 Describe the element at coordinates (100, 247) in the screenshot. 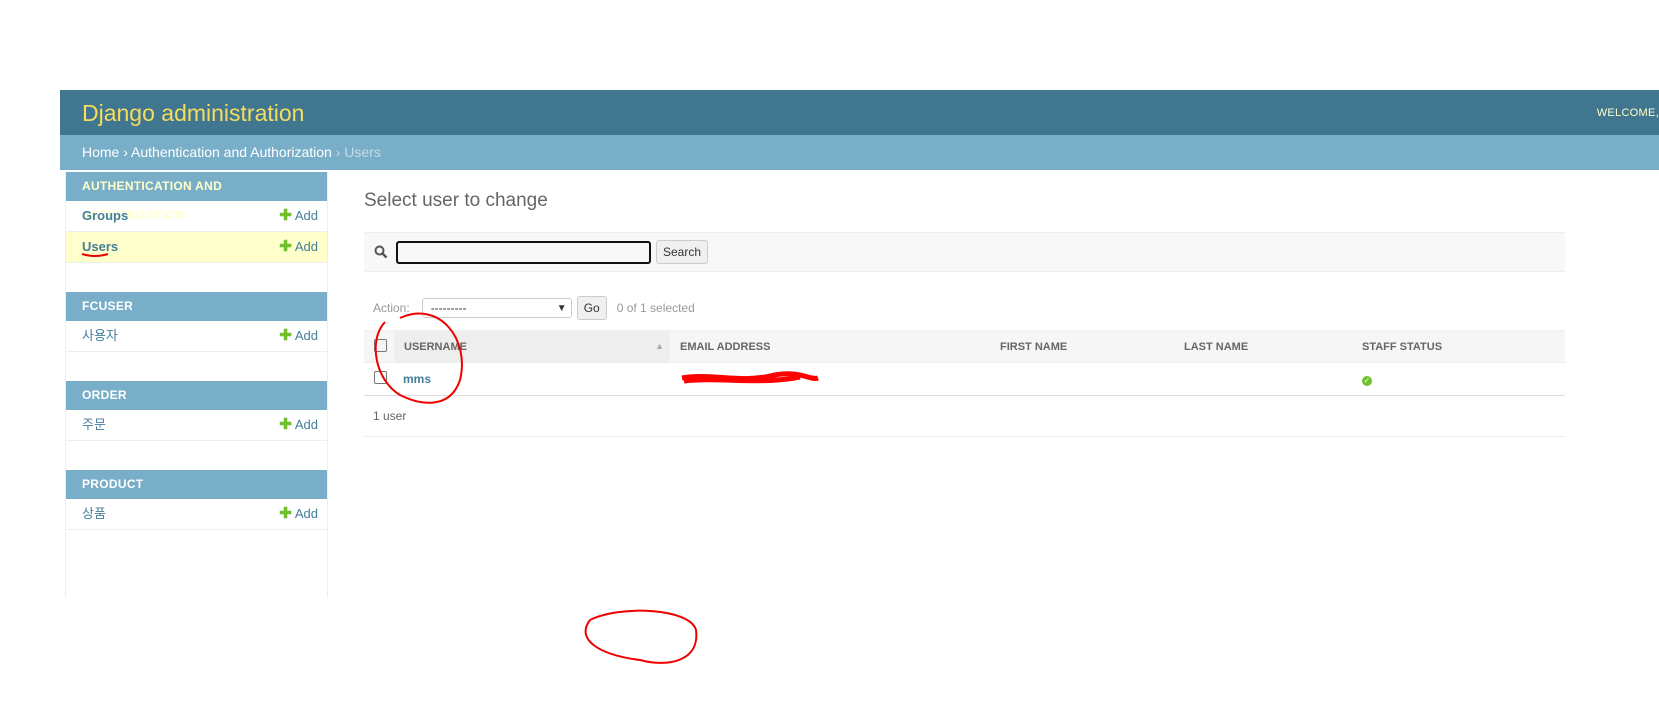

I see `sidebar-item-label: Users` at that location.